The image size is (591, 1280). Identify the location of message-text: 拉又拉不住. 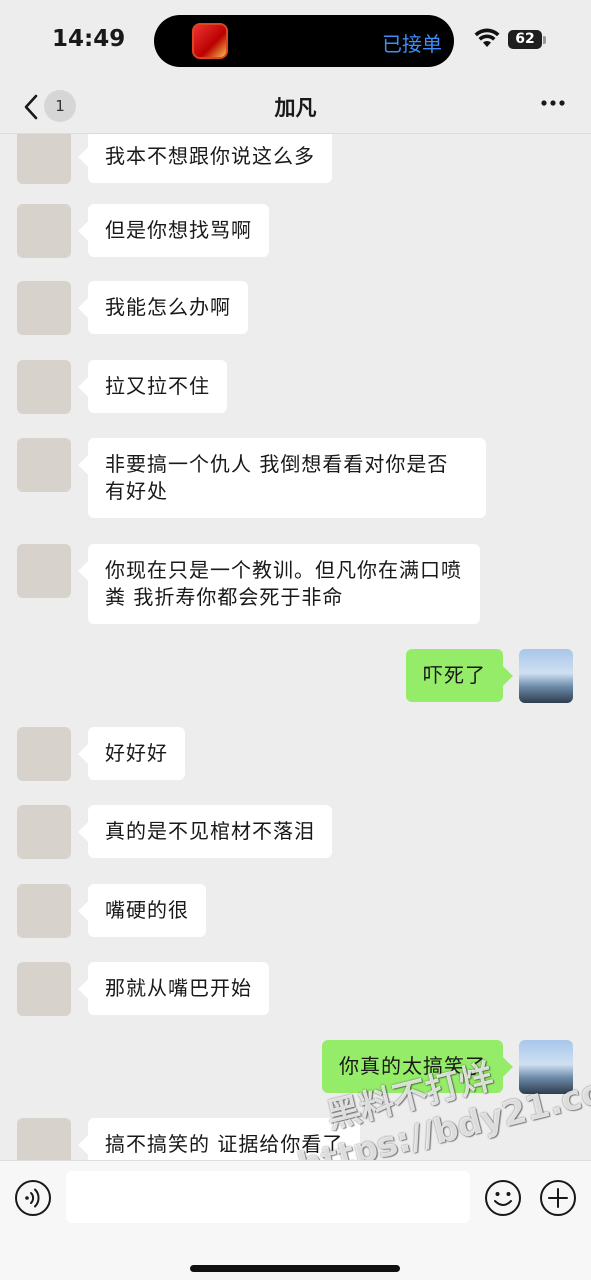
(157, 386).